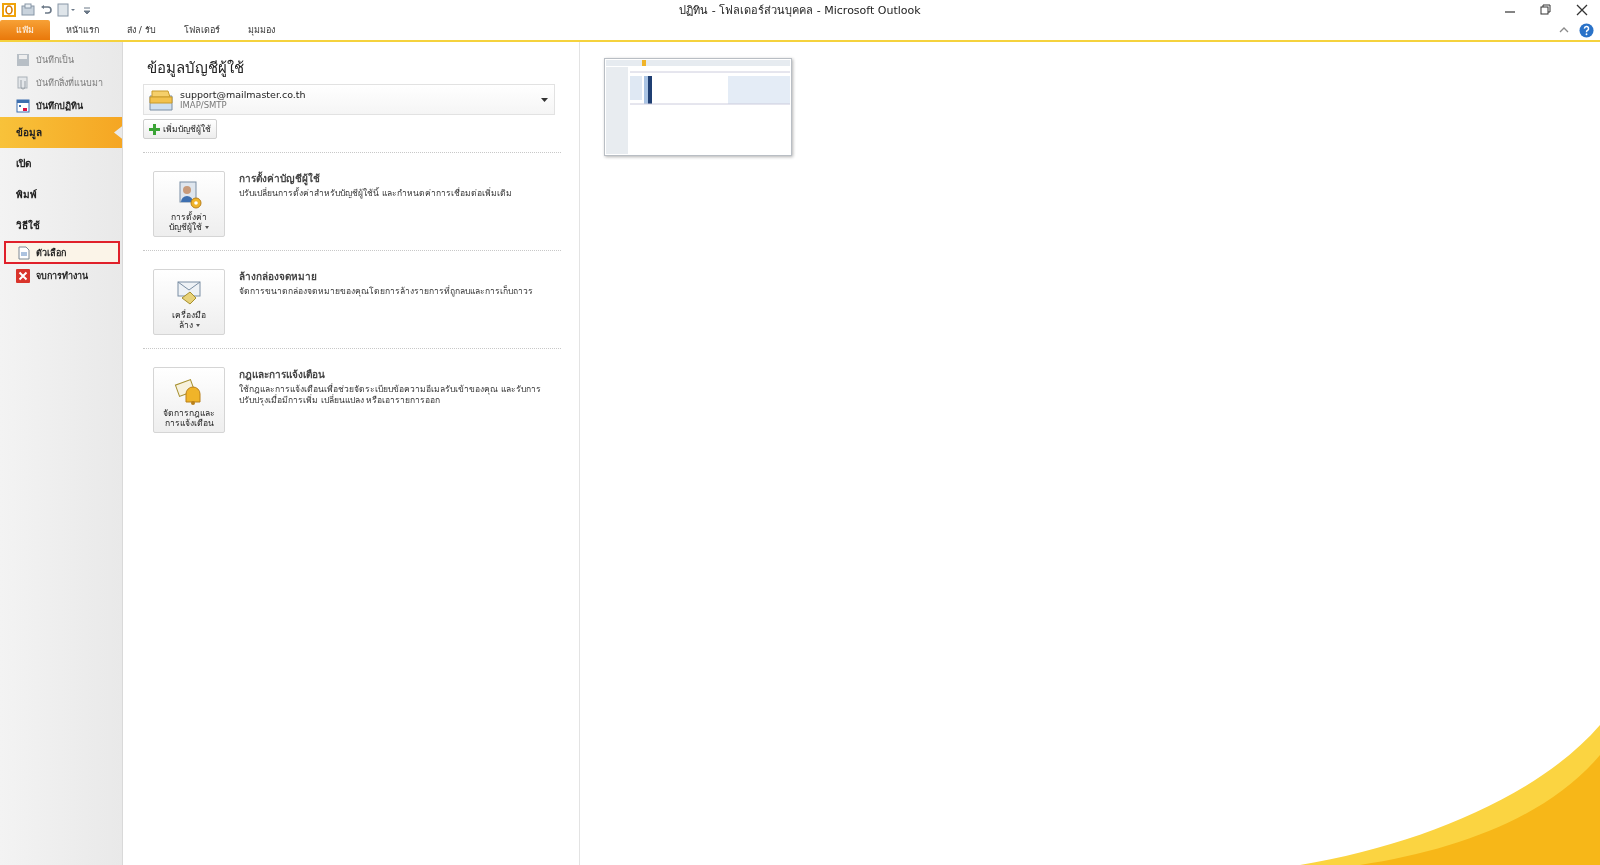 The image size is (1600, 865). What do you see at coordinates (51, 253) in the screenshot?
I see `command-label: ตัวเลือก` at bounding box center [51, 253].